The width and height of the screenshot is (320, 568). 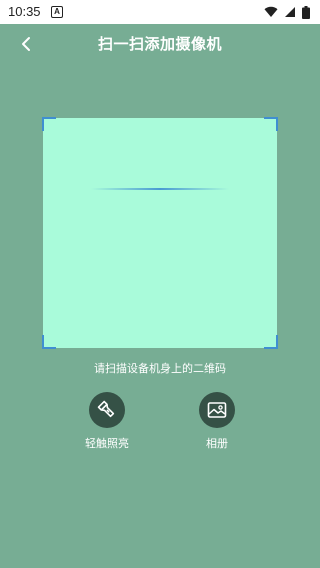 I want to click on album-circle, so click(x=217, y=410).